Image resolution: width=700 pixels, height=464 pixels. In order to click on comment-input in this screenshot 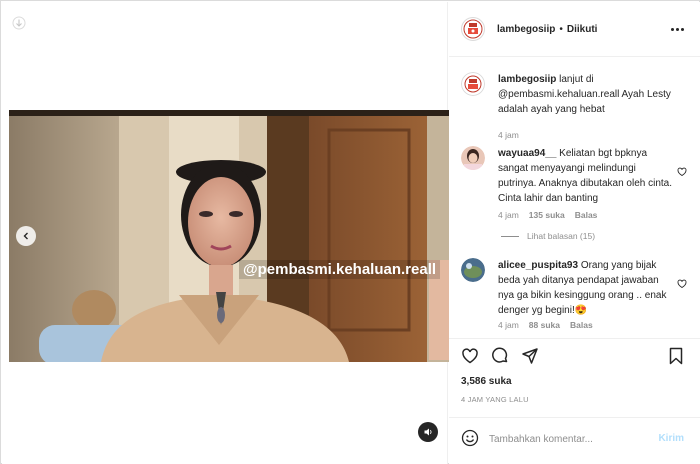, I will do `click(569, 439)`.